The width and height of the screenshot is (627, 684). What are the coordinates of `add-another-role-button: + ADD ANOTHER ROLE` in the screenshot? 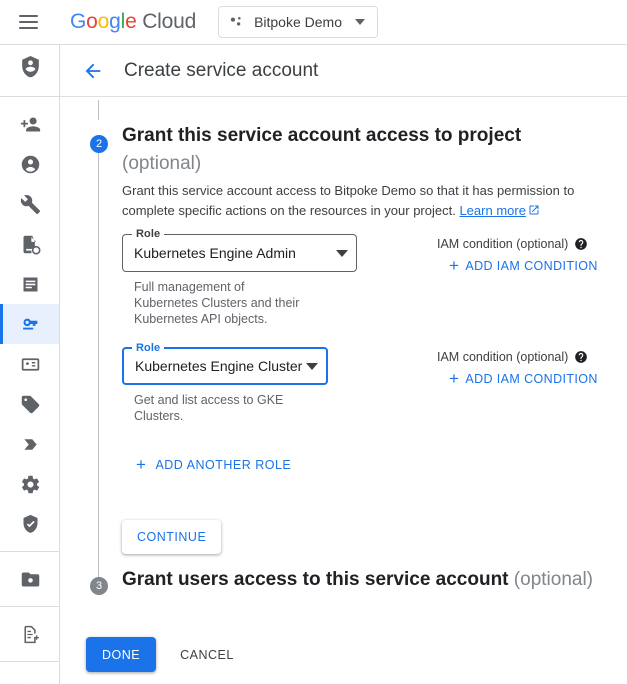 It's located at (213, 464).